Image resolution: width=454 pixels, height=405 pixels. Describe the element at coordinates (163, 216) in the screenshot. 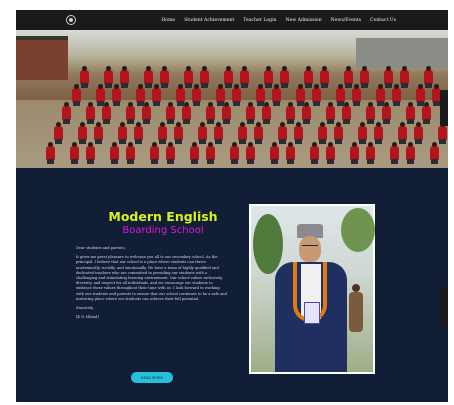

I see `school-name-line1: Modern English` at that location.